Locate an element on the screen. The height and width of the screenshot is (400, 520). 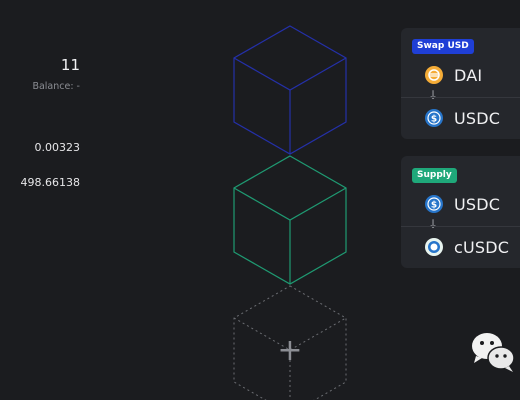
supply-from-row: $ USDC is located at coordinates (462, 204).